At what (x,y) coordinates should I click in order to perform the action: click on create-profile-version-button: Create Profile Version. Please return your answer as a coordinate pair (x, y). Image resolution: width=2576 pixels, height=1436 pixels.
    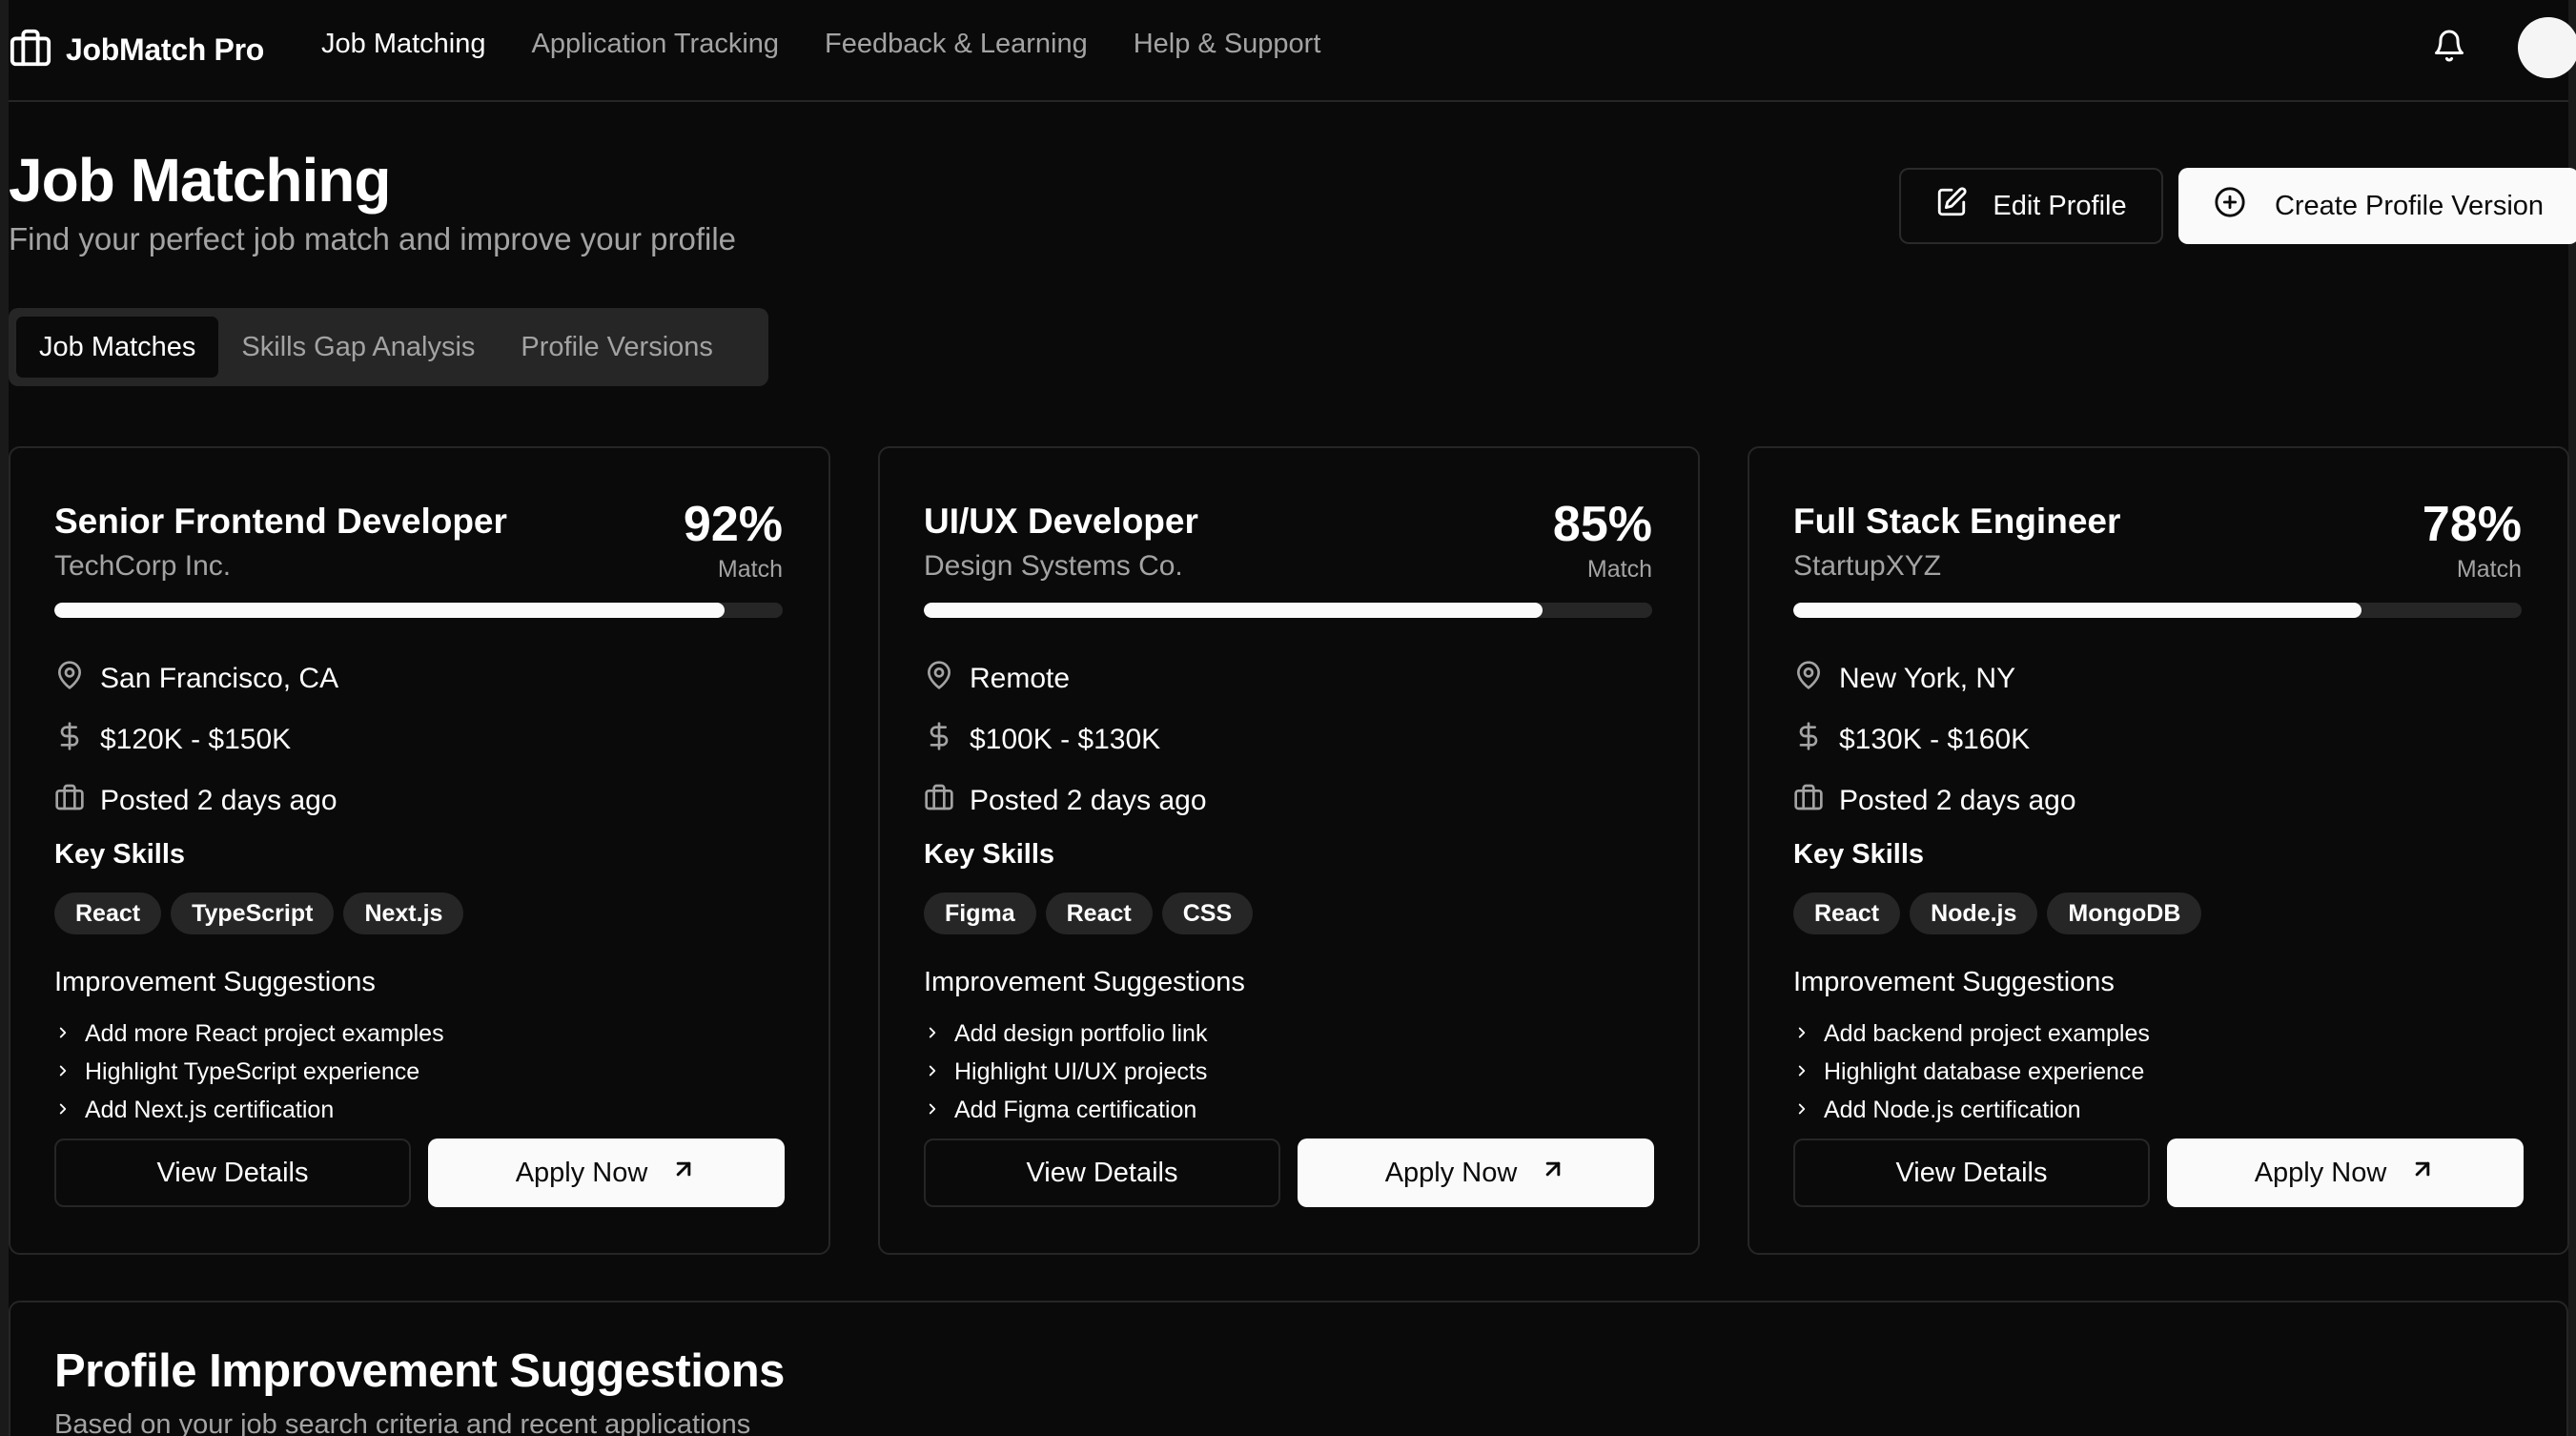
    Looking at the image, I should click on (2377, 206).